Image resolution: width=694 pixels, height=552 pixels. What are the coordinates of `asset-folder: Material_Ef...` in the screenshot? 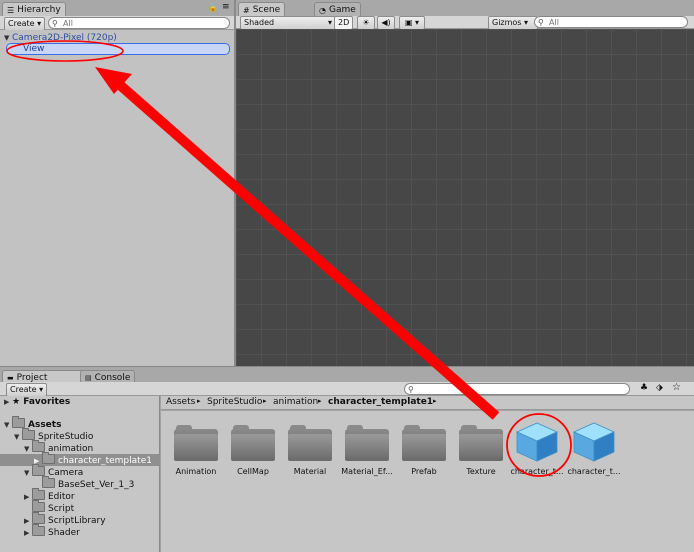 It's located at (367, 450).